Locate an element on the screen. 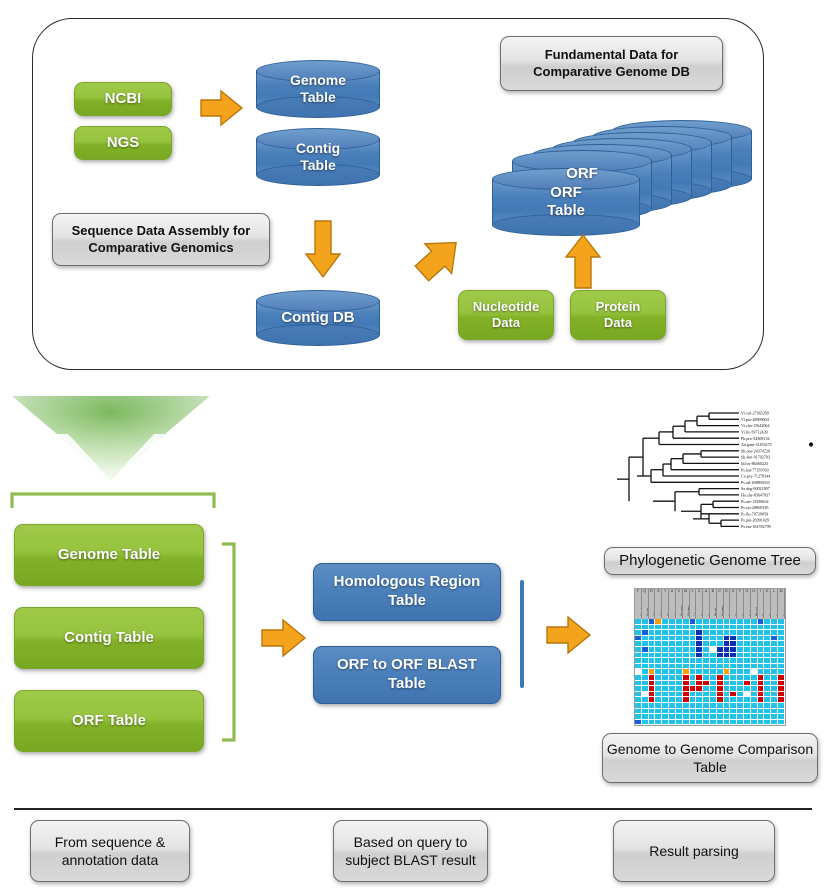  middle-table-contig: Contig Table is located at coordinates (109, 638).